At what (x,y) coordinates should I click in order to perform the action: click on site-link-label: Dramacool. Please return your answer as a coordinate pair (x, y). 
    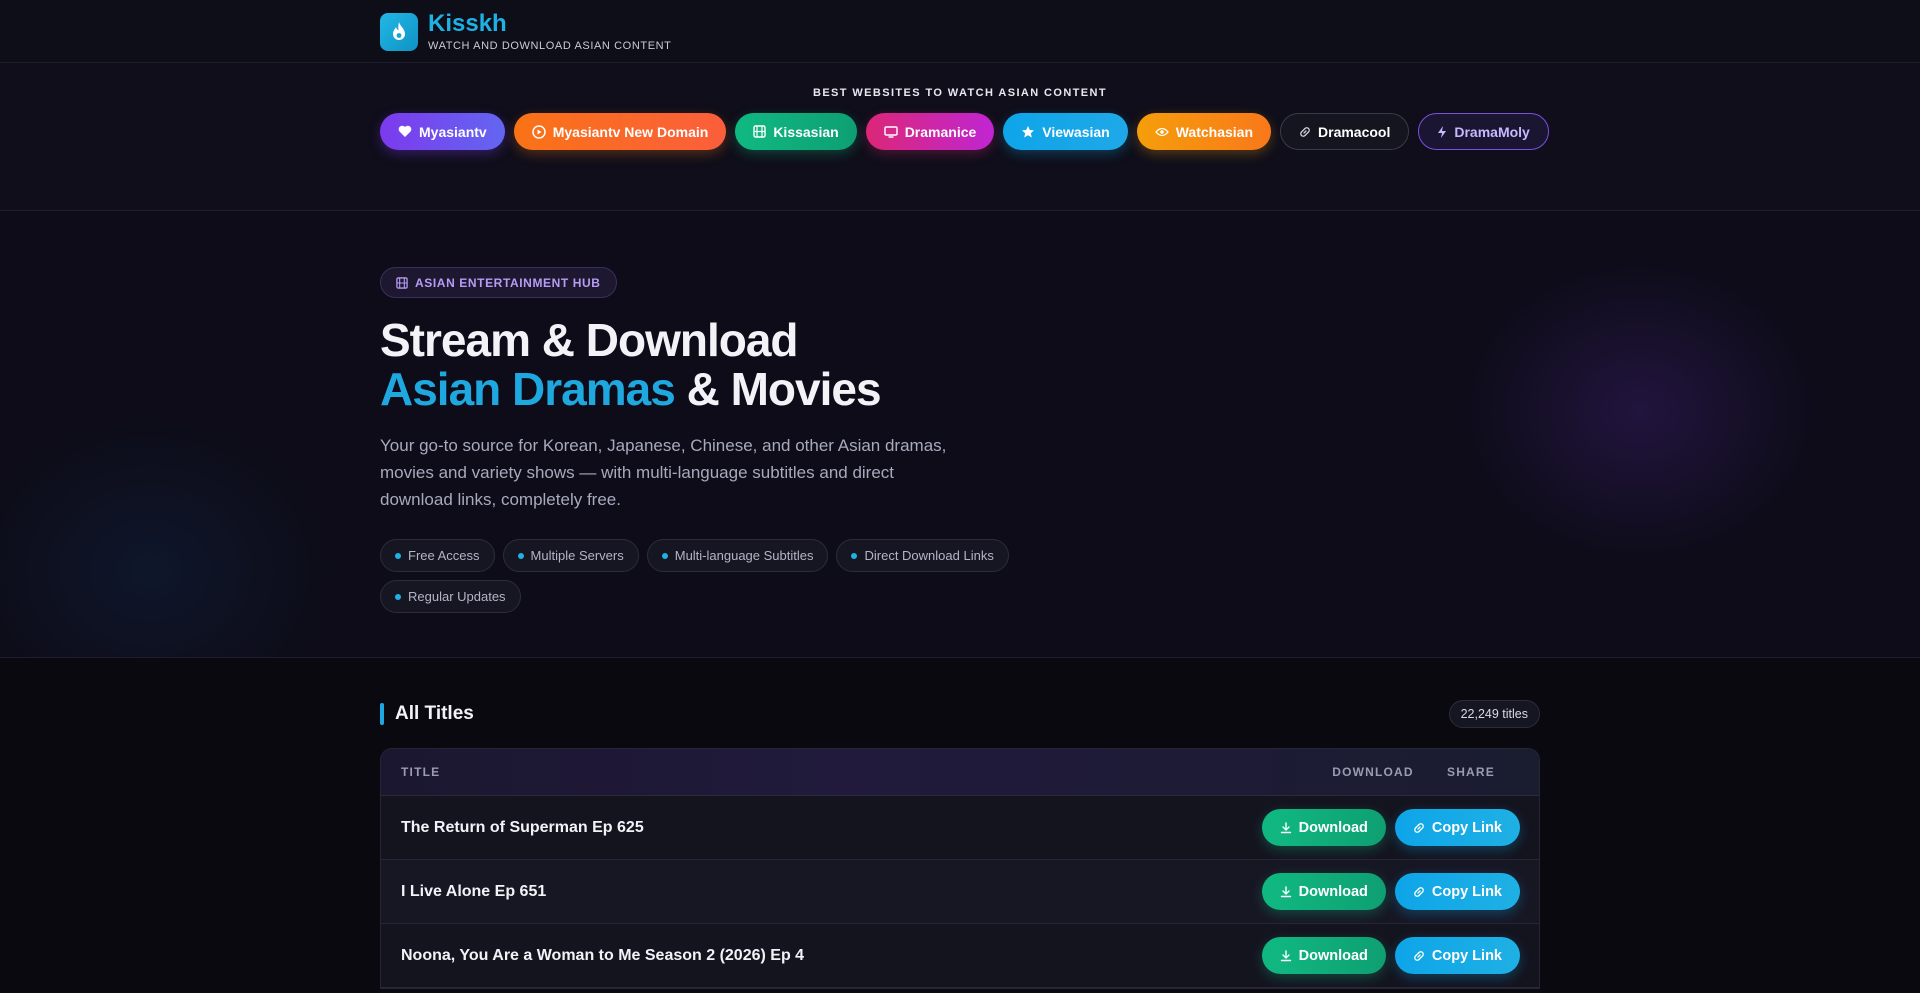
    Looking at the image, I should click on (1354, 131).